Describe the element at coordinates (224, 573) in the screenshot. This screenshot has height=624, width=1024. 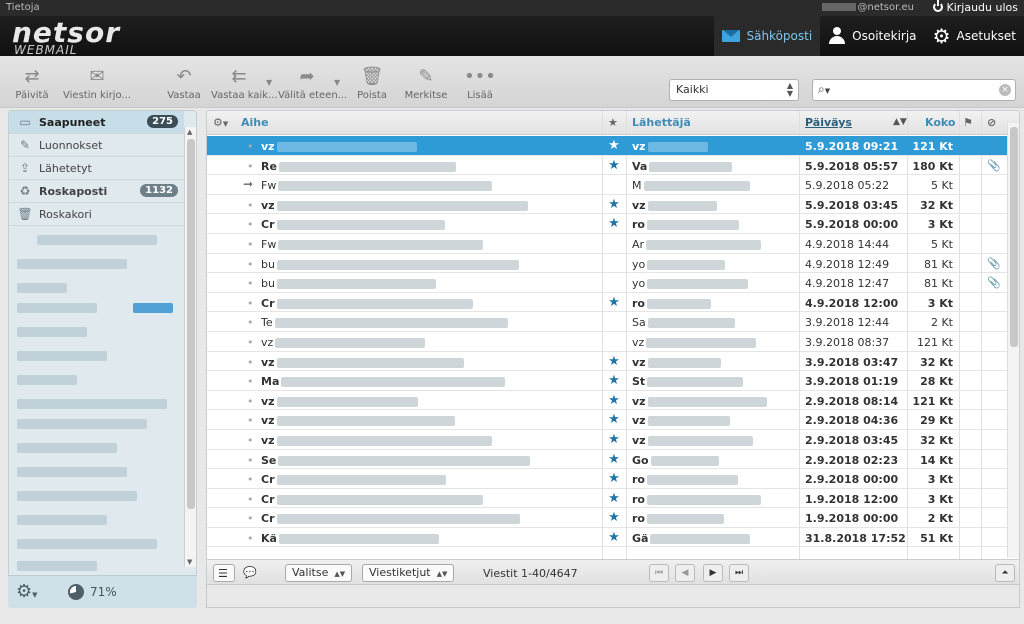
I see `list-layout-icon: ☰` at that location.